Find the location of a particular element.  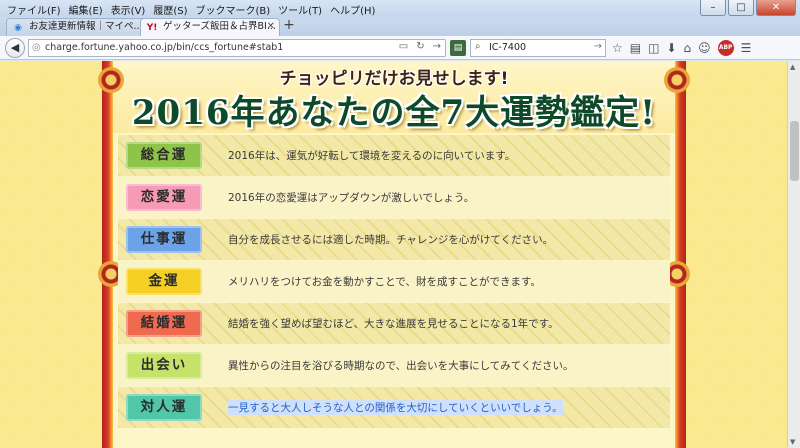

hamburger-menu-icon: ☰ is located at coordinates (746, 48).